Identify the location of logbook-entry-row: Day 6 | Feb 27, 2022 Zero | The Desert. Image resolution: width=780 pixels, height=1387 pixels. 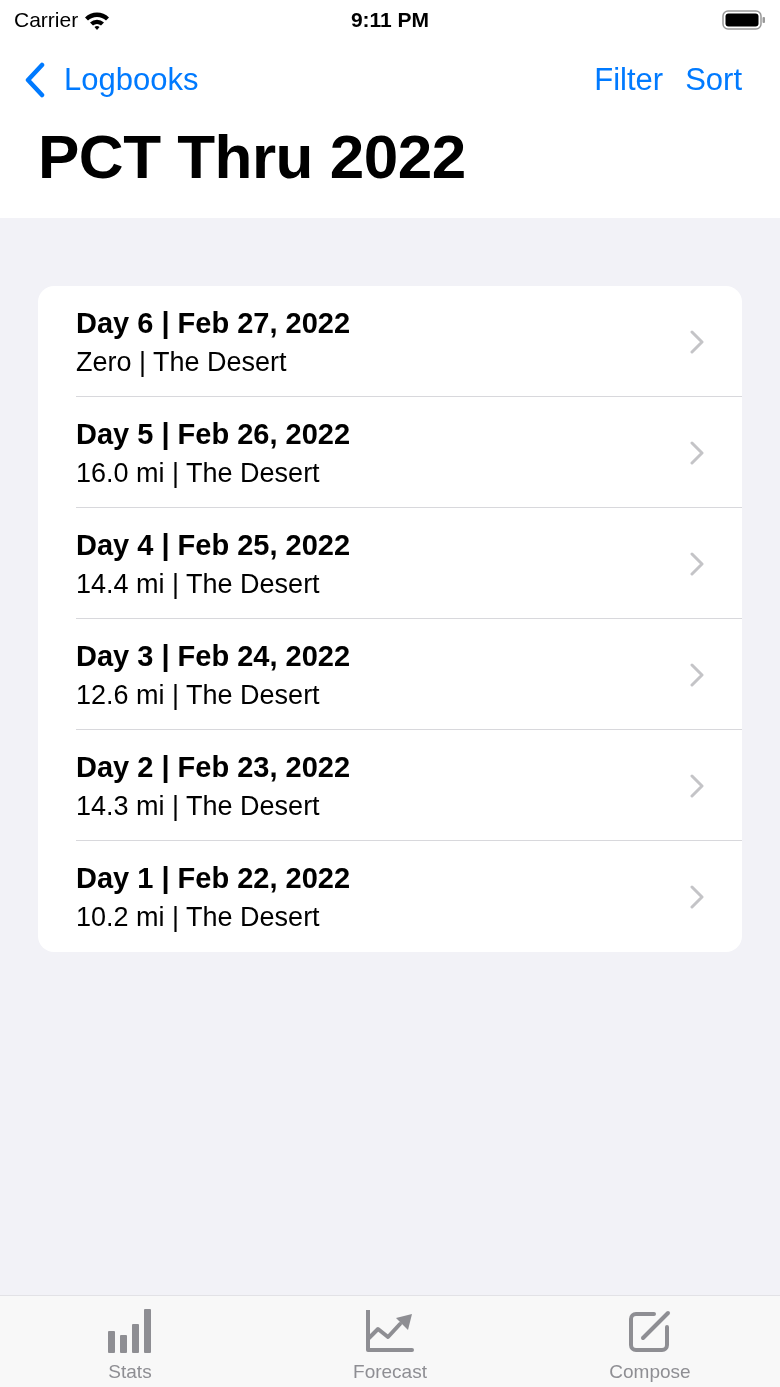
(390, 341).